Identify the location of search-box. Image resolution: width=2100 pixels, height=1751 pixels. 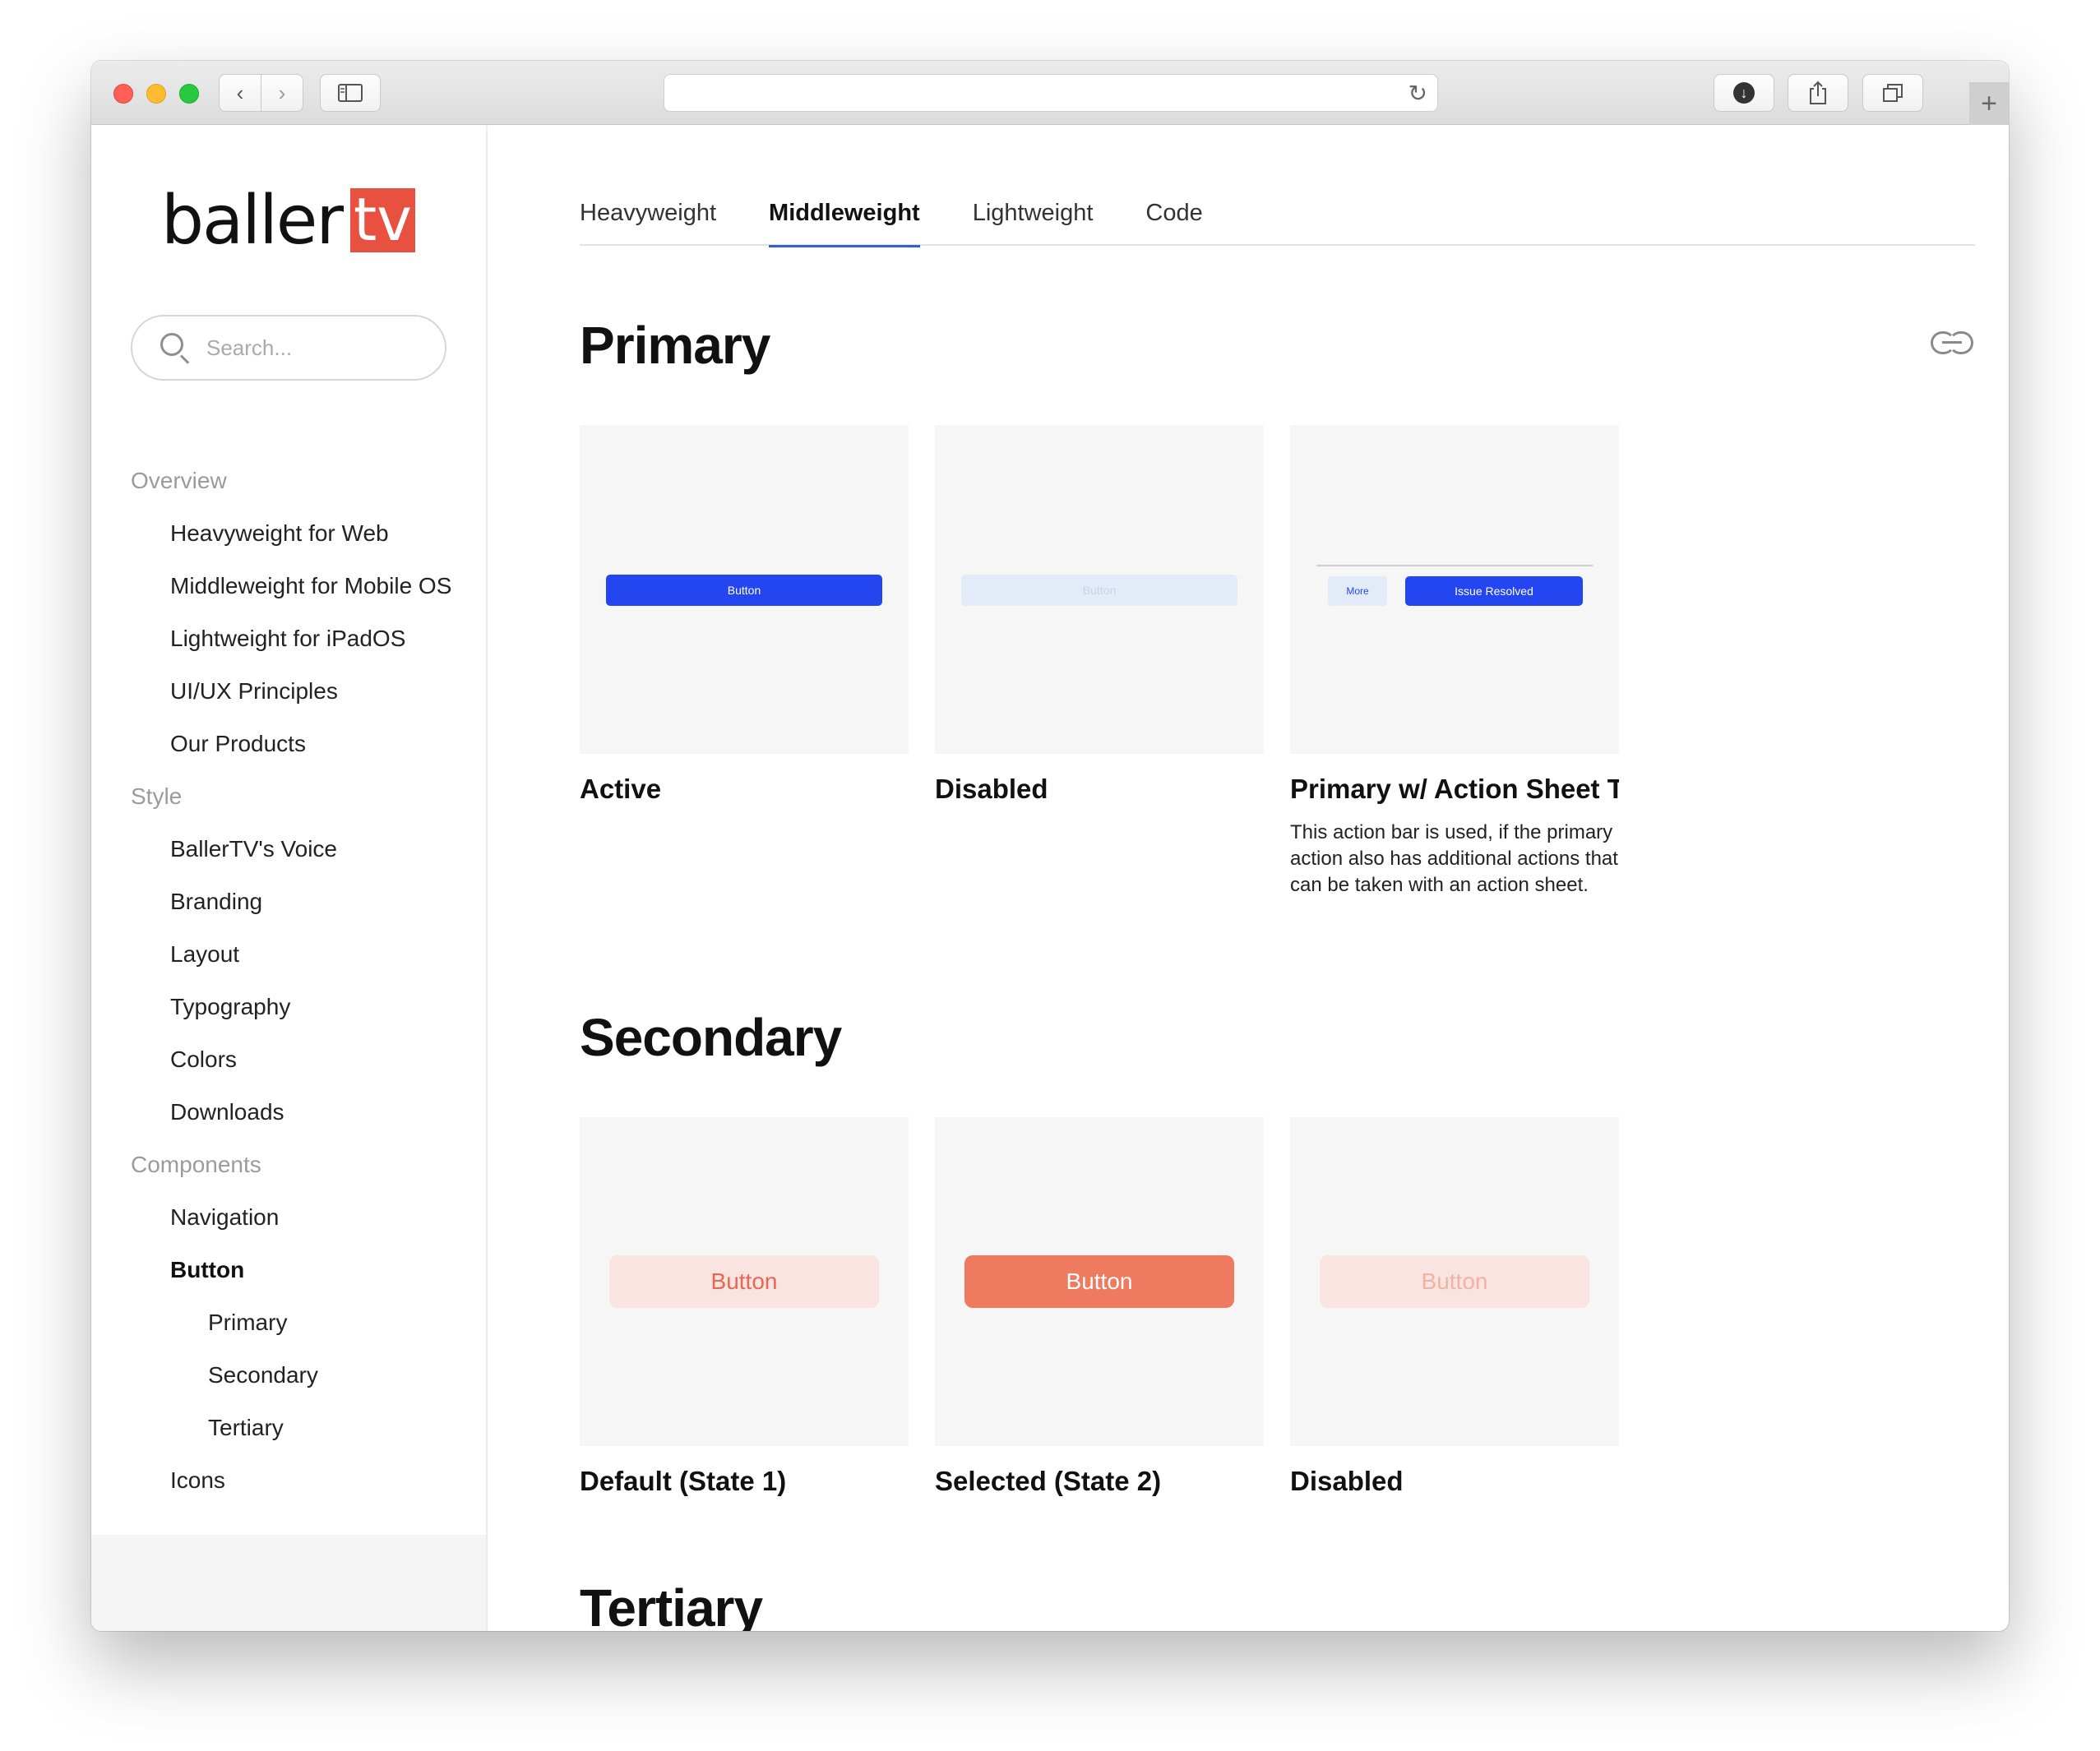
(288, 348).